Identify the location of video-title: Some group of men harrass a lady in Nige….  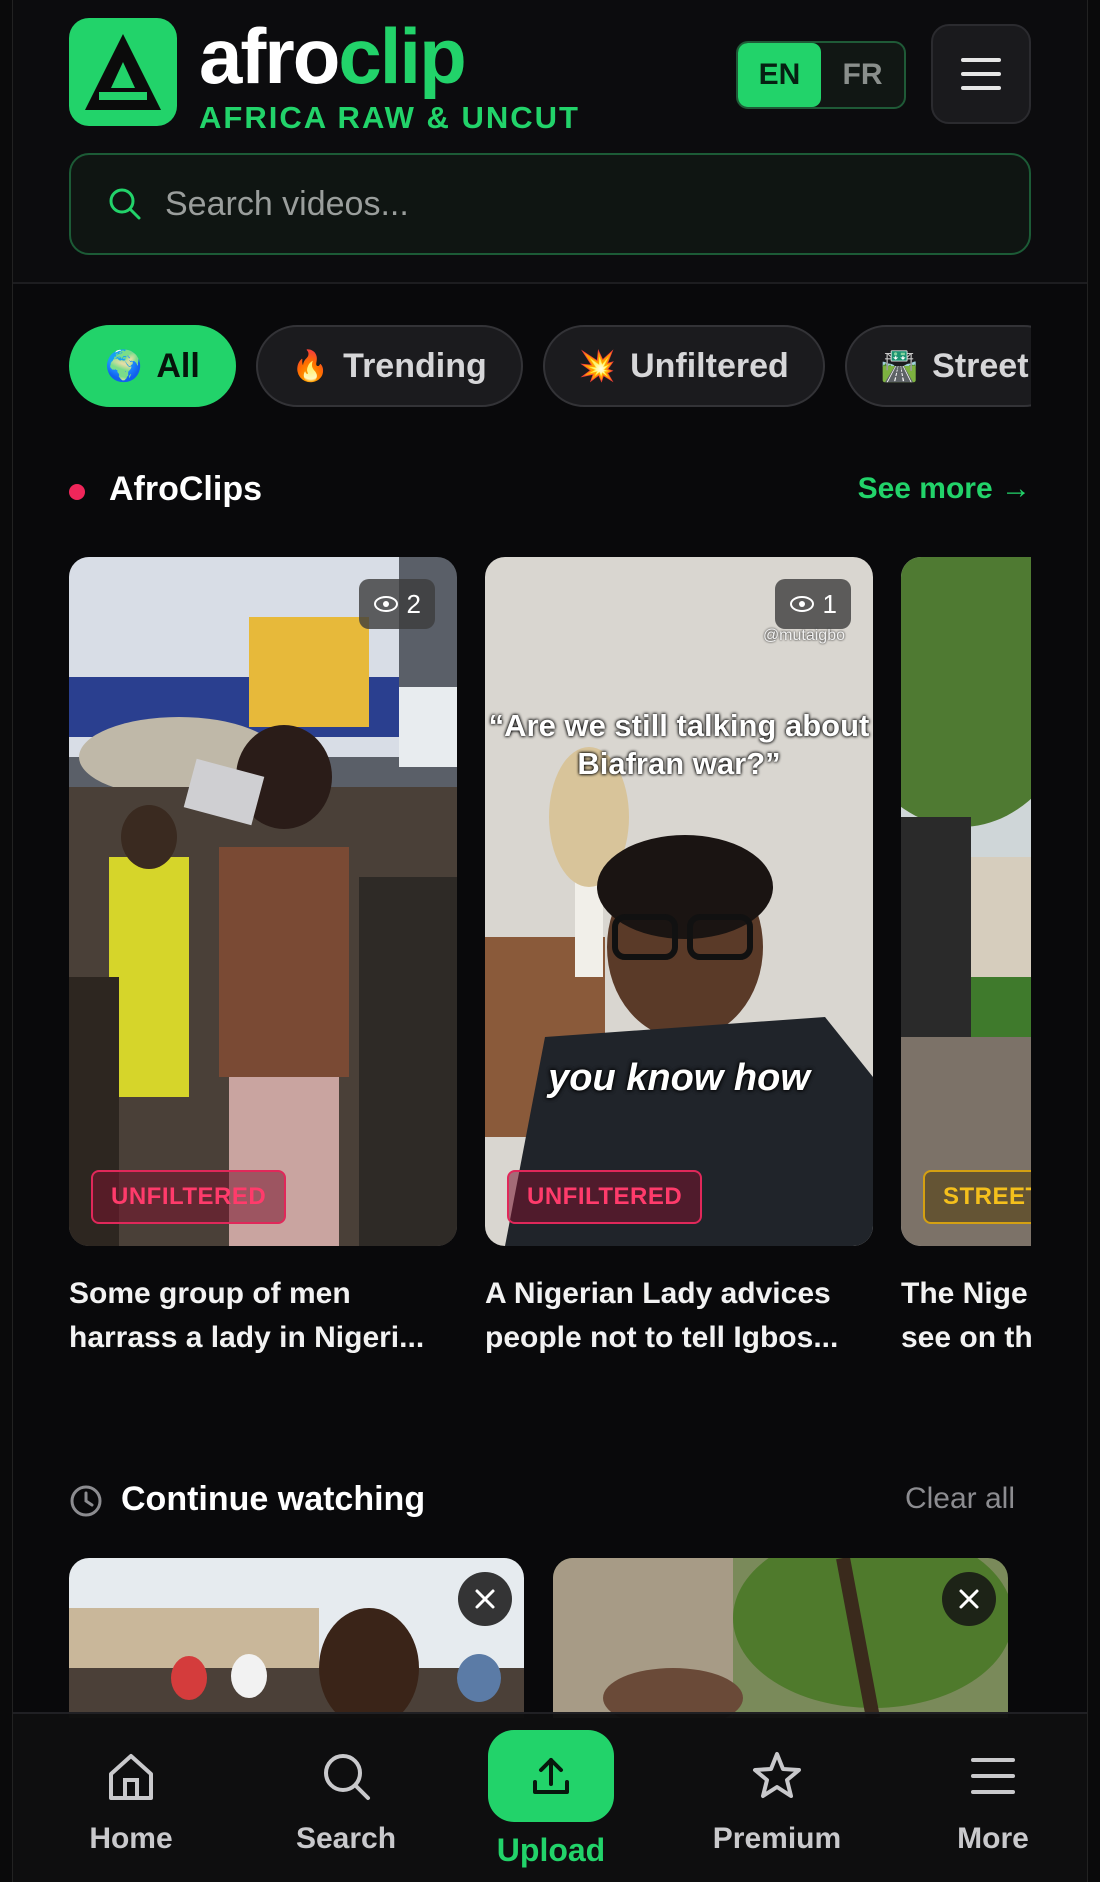
(263, 1316).